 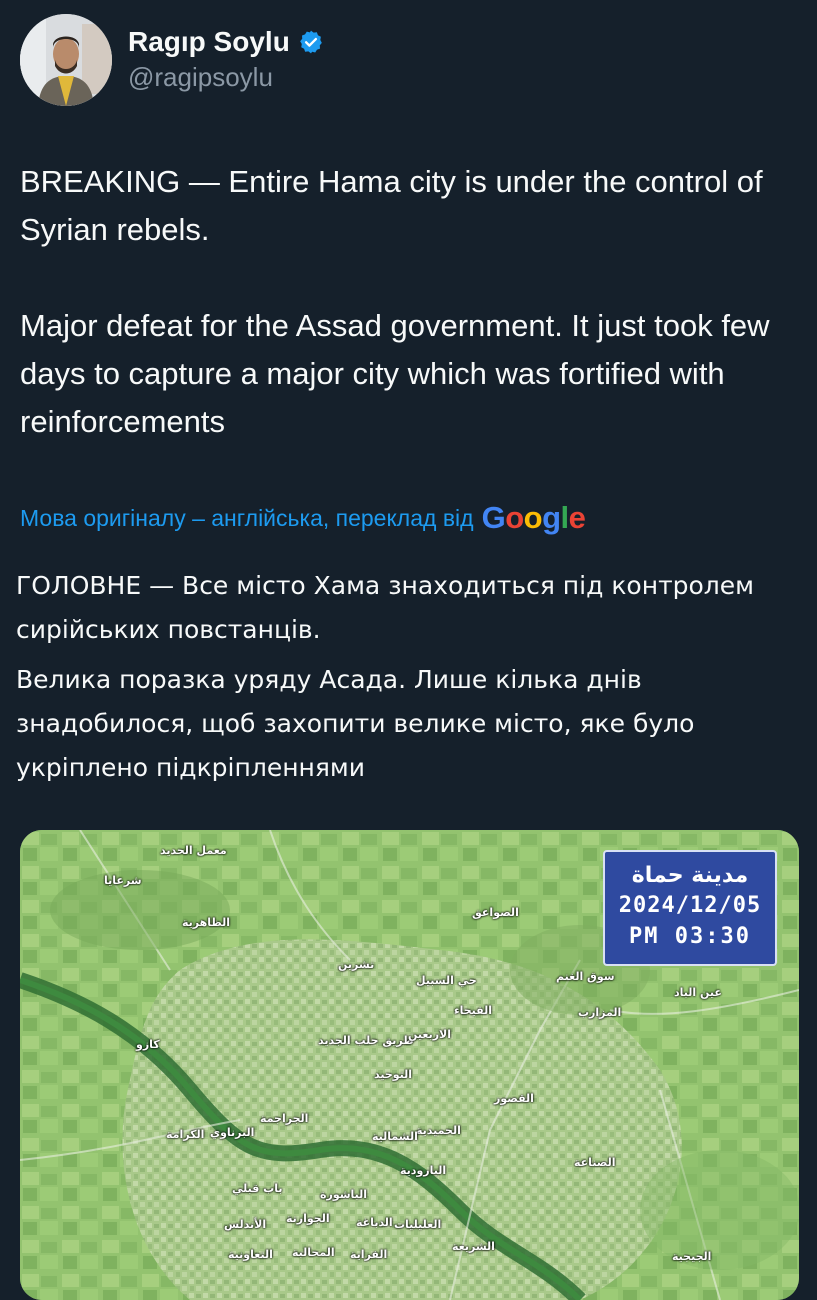 I want to click on info-box-time: PM 03:30, so click(x=690, y=936).